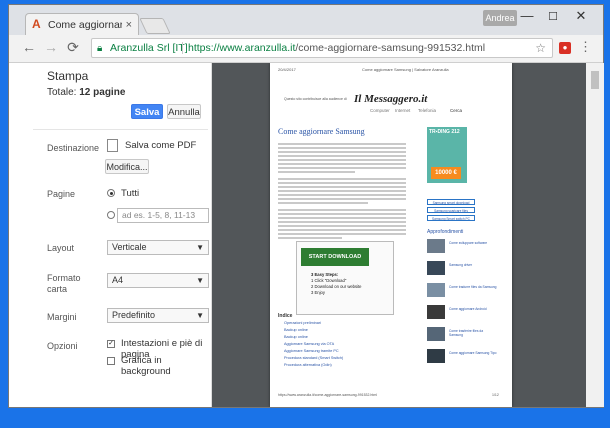  Describe the element at coordinates (85, 25) in the screenshot. I see `tab-title: Come aggiornare Samsu` at that location.